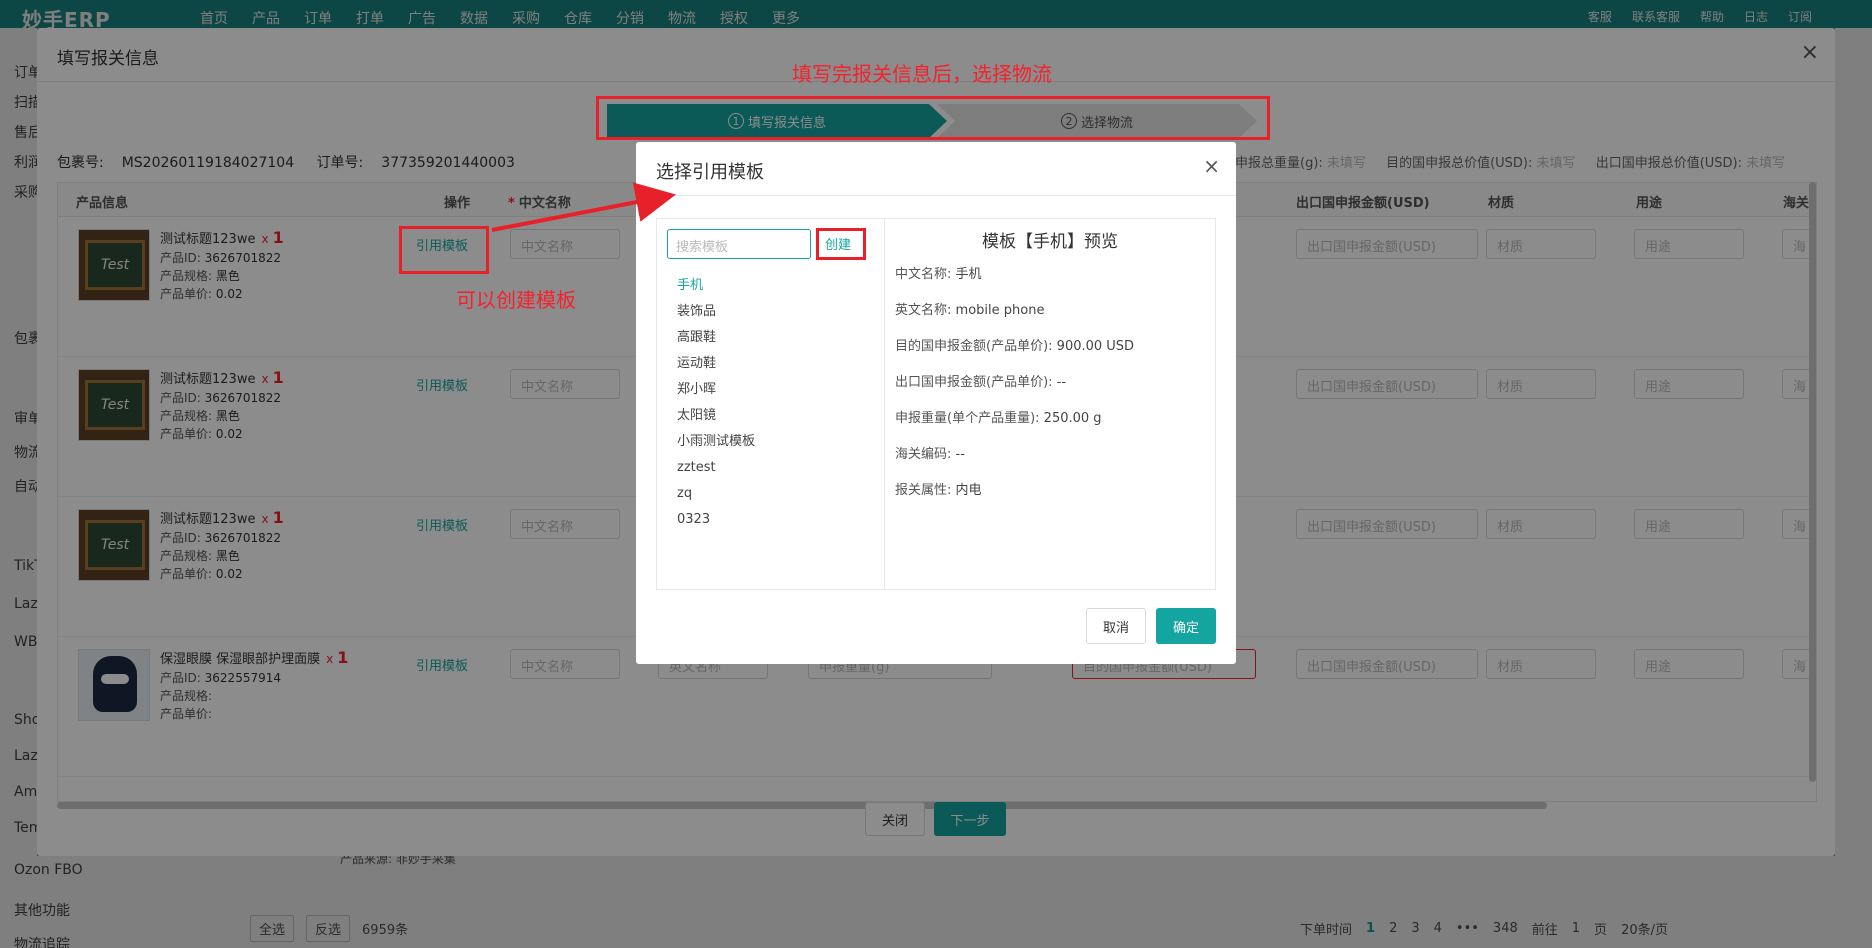  Describe the element at coordinates (716, 520) in the screenshot. I see `template-item: 0323` at that location.